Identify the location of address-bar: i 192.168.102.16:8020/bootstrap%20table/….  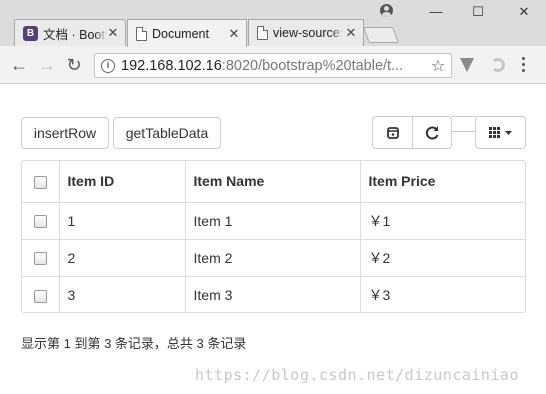
(273, 65).